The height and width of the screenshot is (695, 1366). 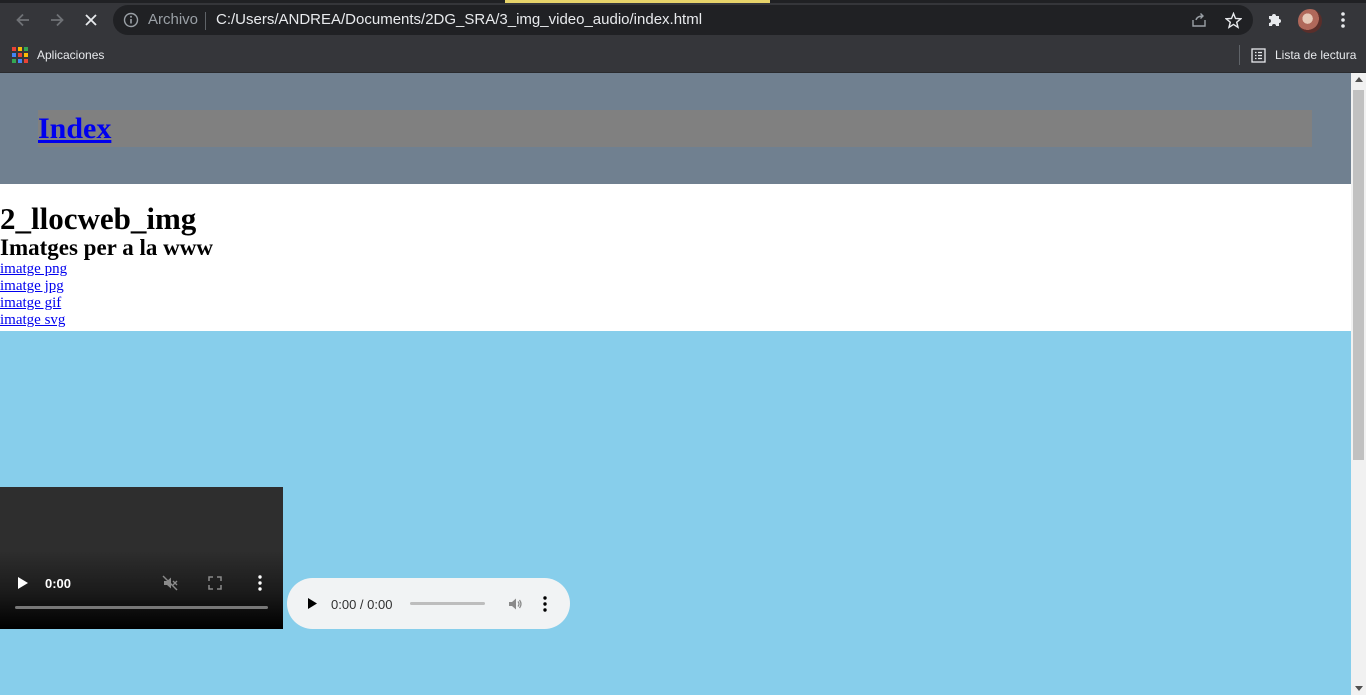 I want to click on volume-muted-icon, so click(x=170, y=583).